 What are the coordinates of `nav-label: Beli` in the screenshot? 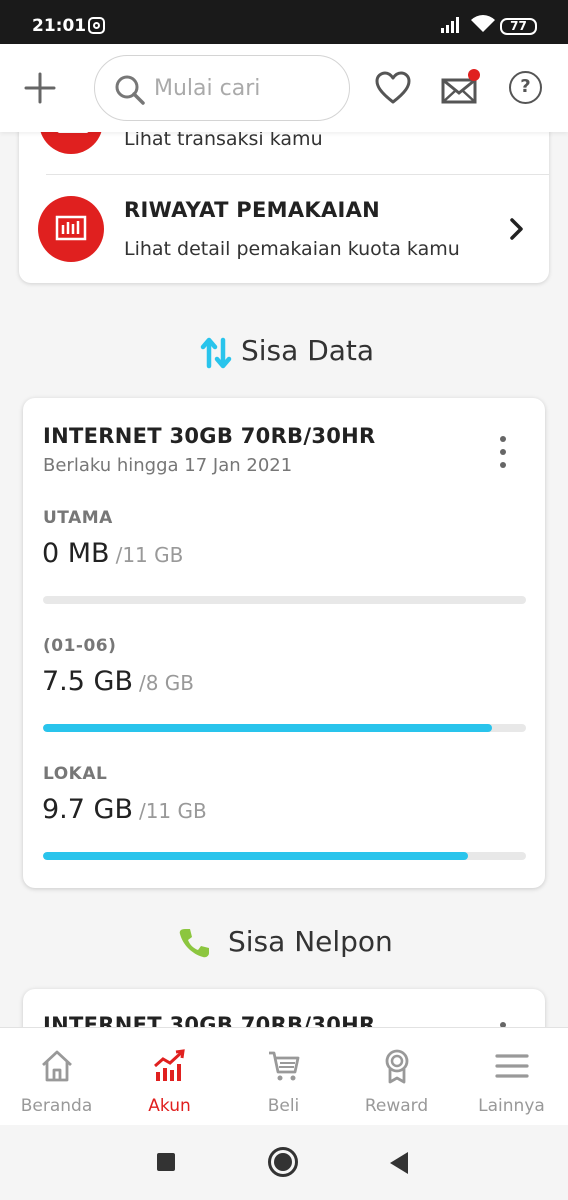 It's located at (283, 1106).